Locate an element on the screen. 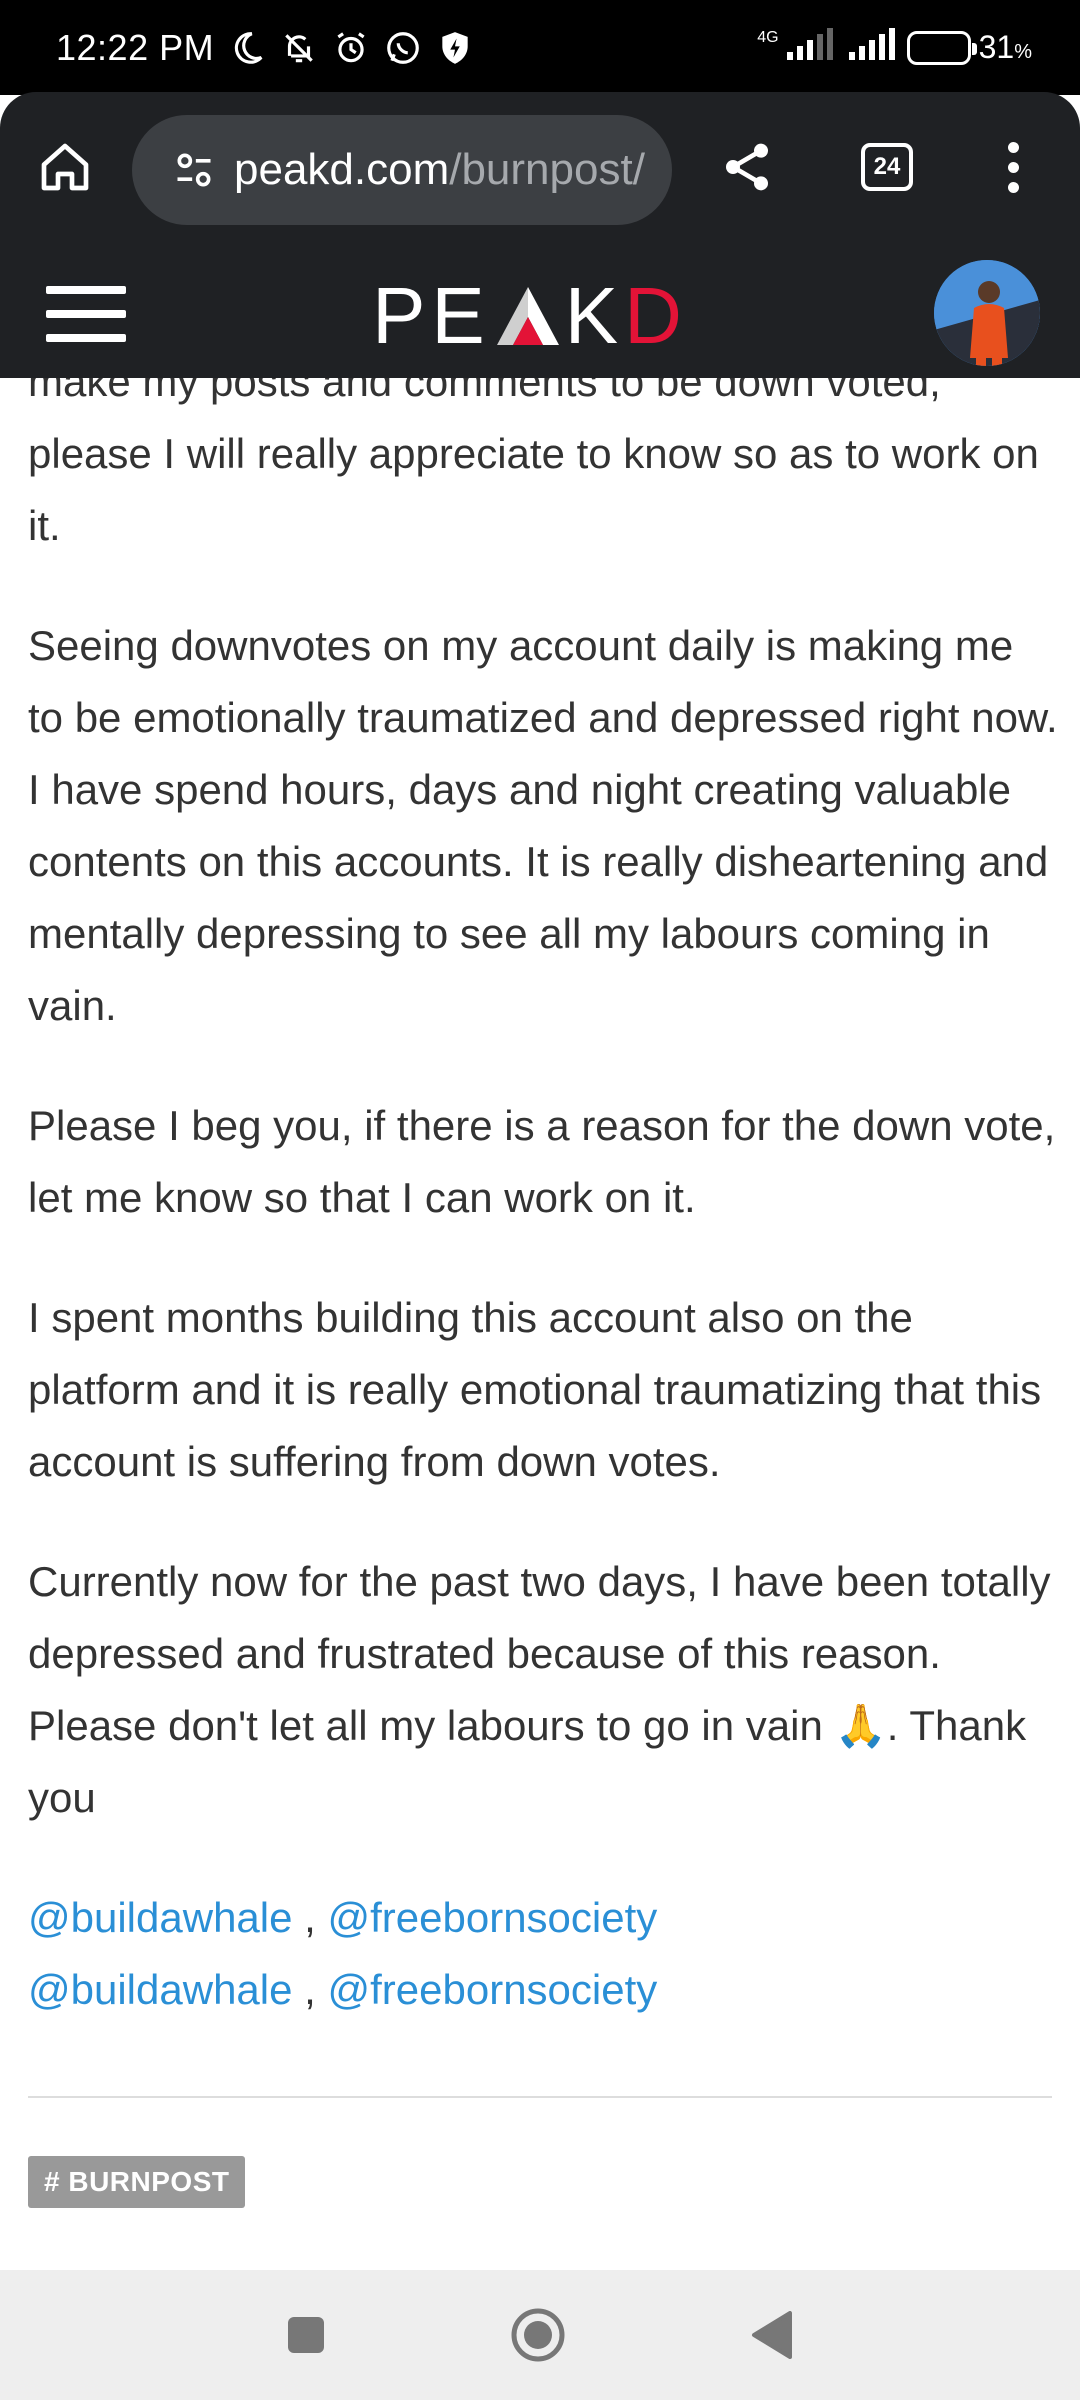 Image resolution: width=1080 pixels, height=2400 pixels. recents-button is located at coordinates (306, 2335).